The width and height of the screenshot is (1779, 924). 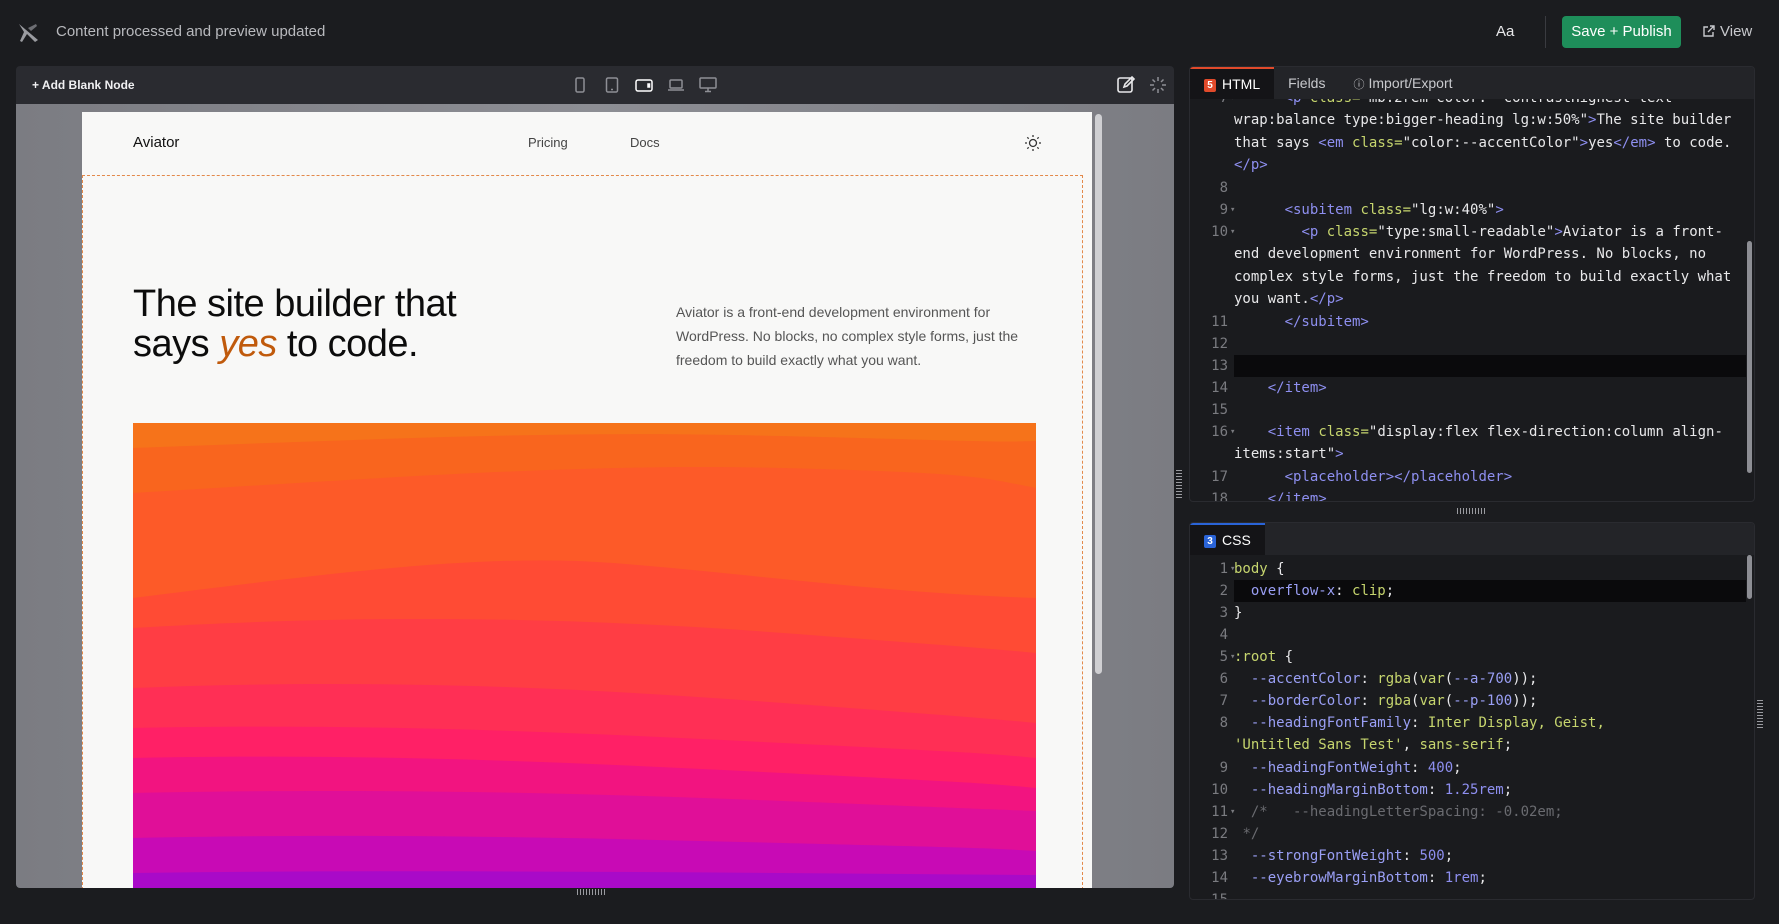 I want to click on view-label: View, so click(x=1736, y=31).